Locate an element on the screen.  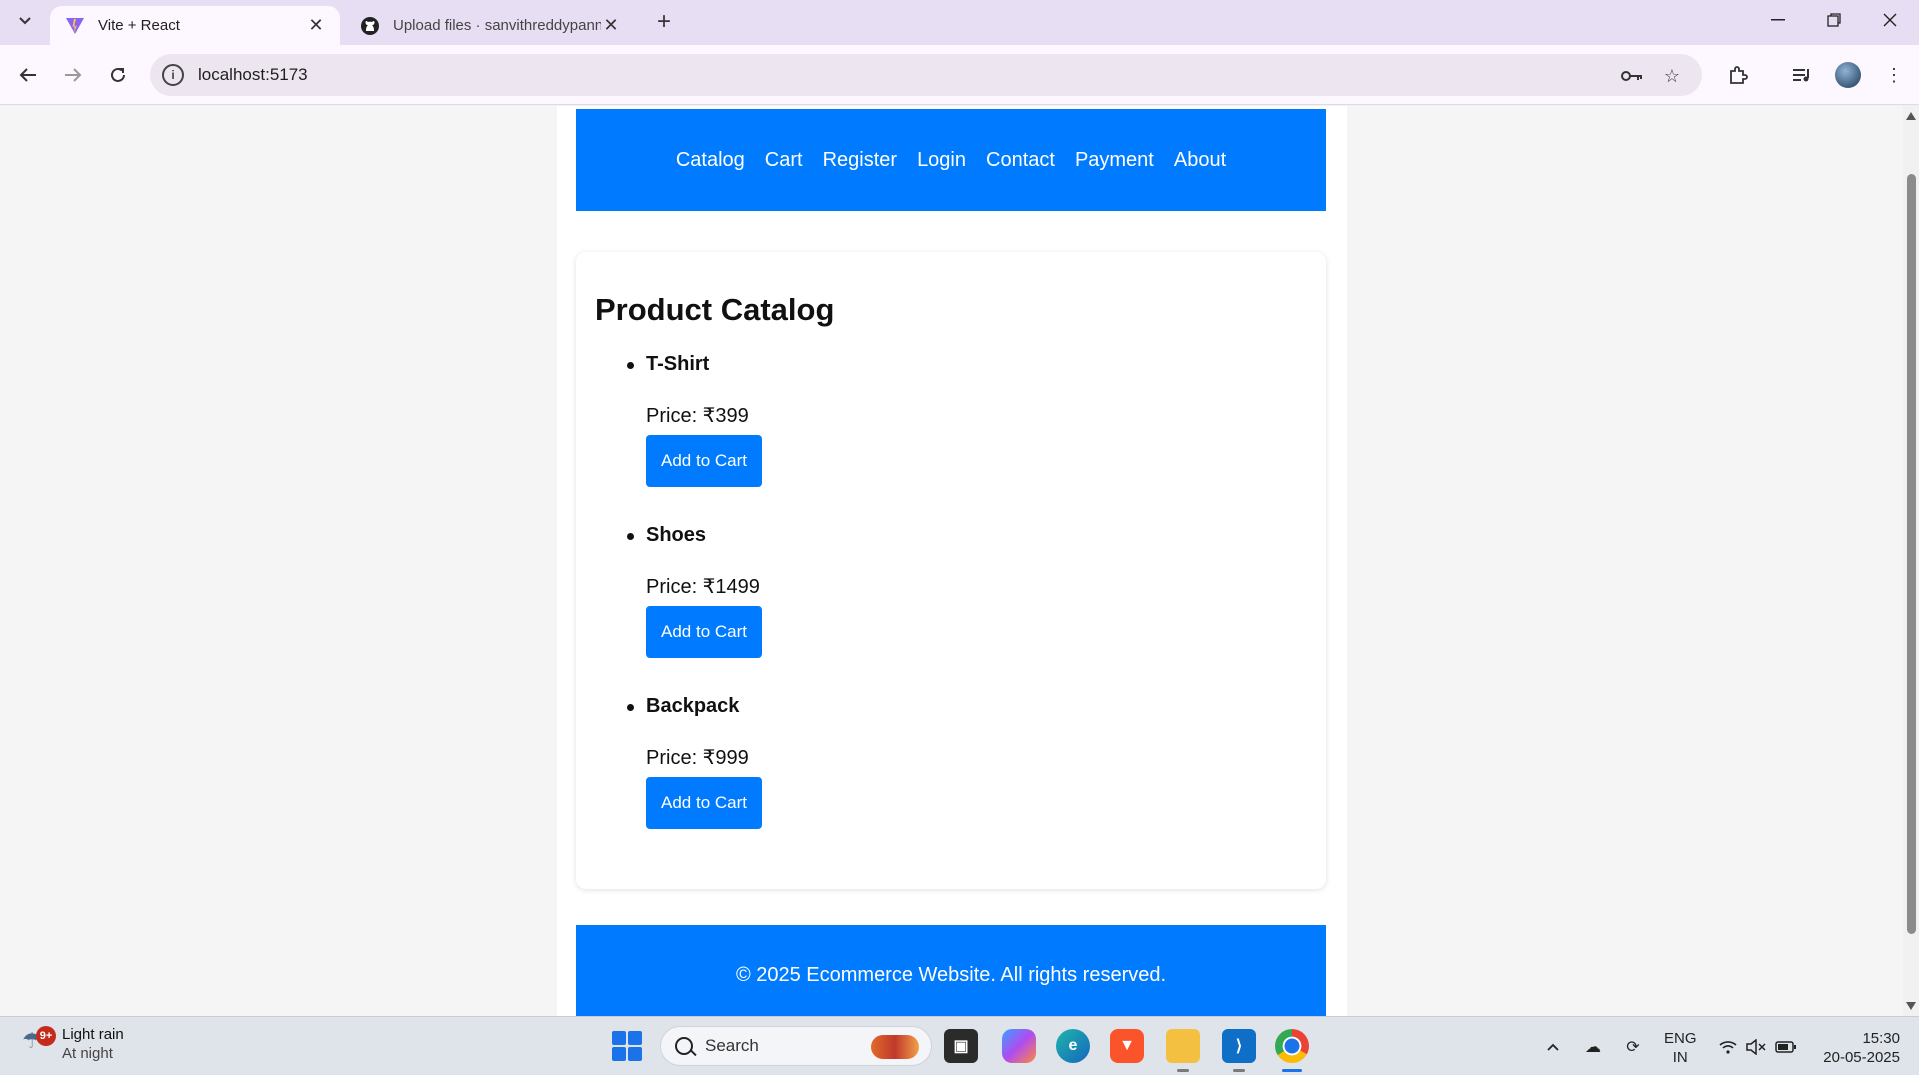
product-name: Shoes is located at coordinates (676, 535).